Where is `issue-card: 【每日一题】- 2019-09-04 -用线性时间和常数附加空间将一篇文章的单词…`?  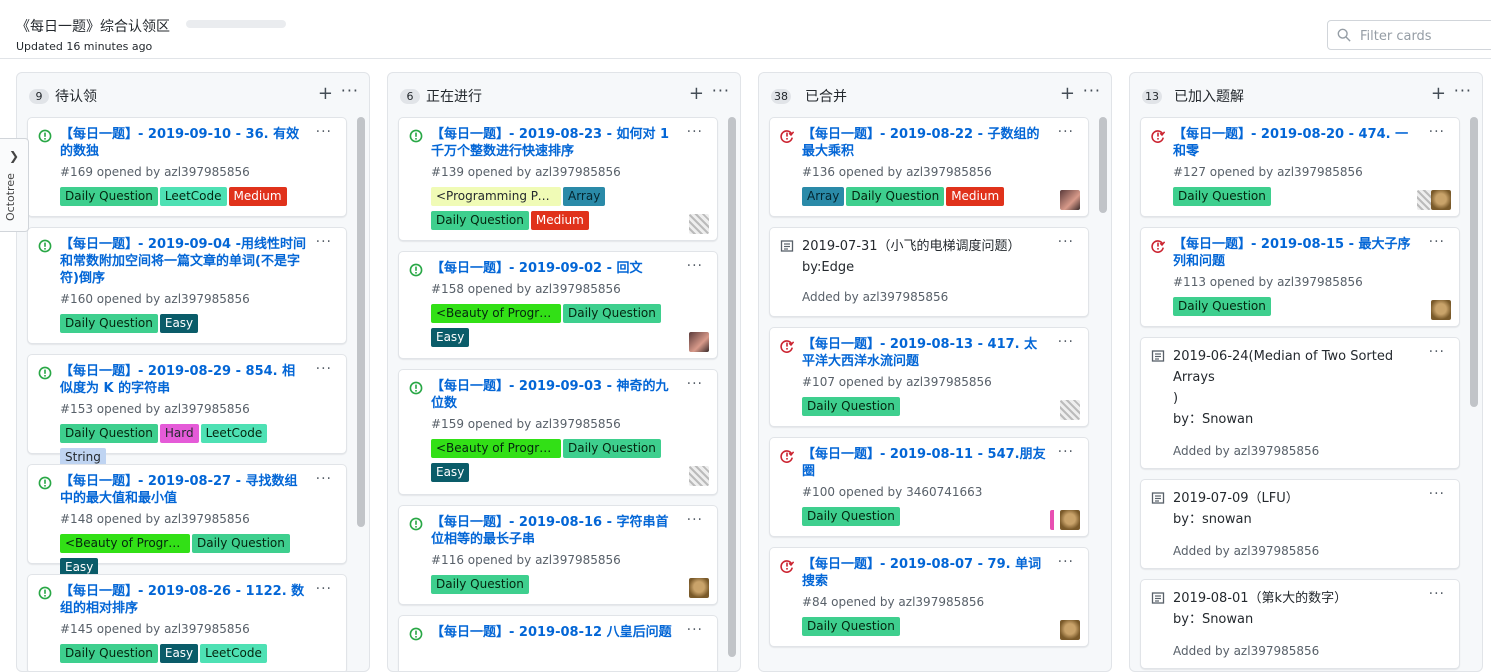
issue-card: 【每日一题】- 2019-09-04 -用线性时间和常数附加空间将一篇文章的单词… is located at coordinates (187, 285).